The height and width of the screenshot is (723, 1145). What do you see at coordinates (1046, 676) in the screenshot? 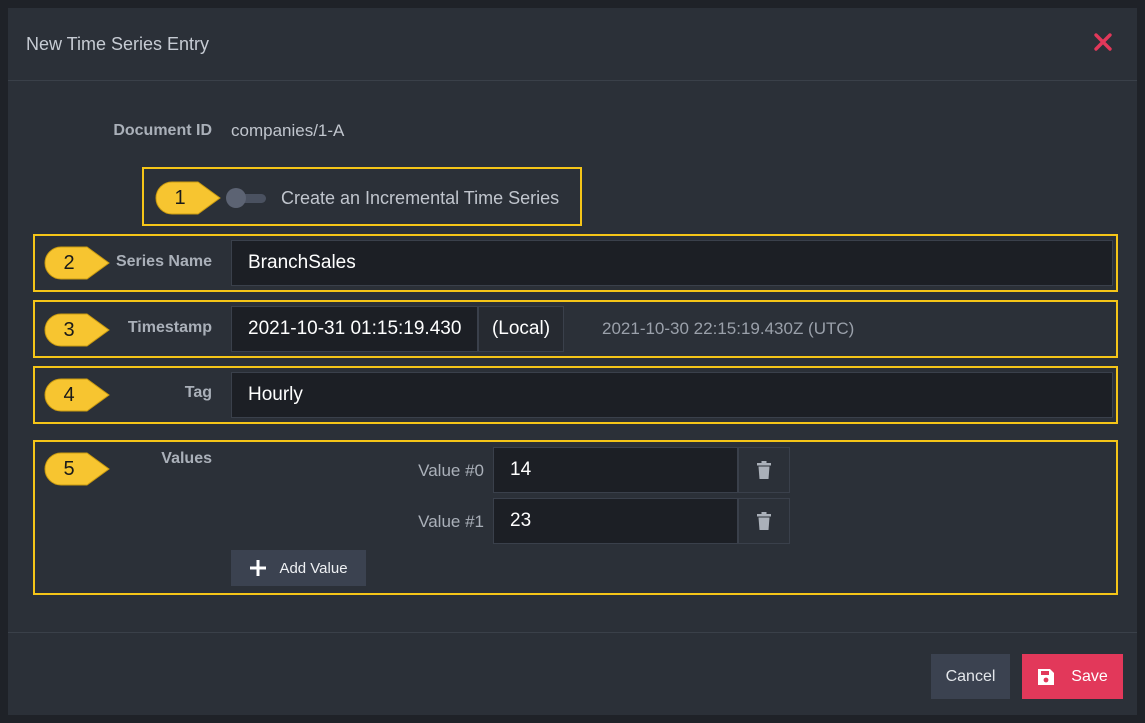
I see `floppy-disk-icon` at bounding box center [1046, 676].